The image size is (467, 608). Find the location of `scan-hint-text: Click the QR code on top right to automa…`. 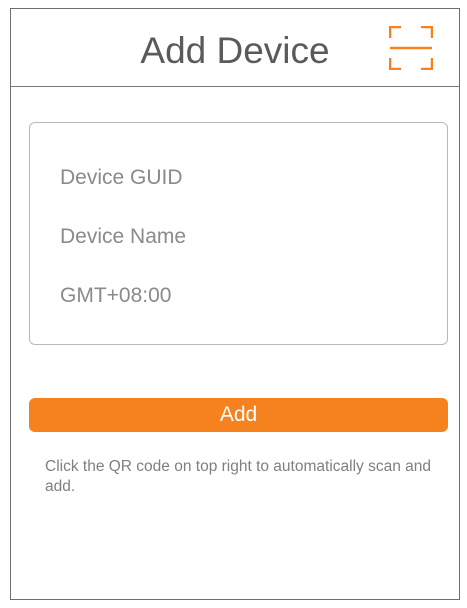

scan-hint-text: Click the QR code on top right to automa… is located at coordinates (238, 476).